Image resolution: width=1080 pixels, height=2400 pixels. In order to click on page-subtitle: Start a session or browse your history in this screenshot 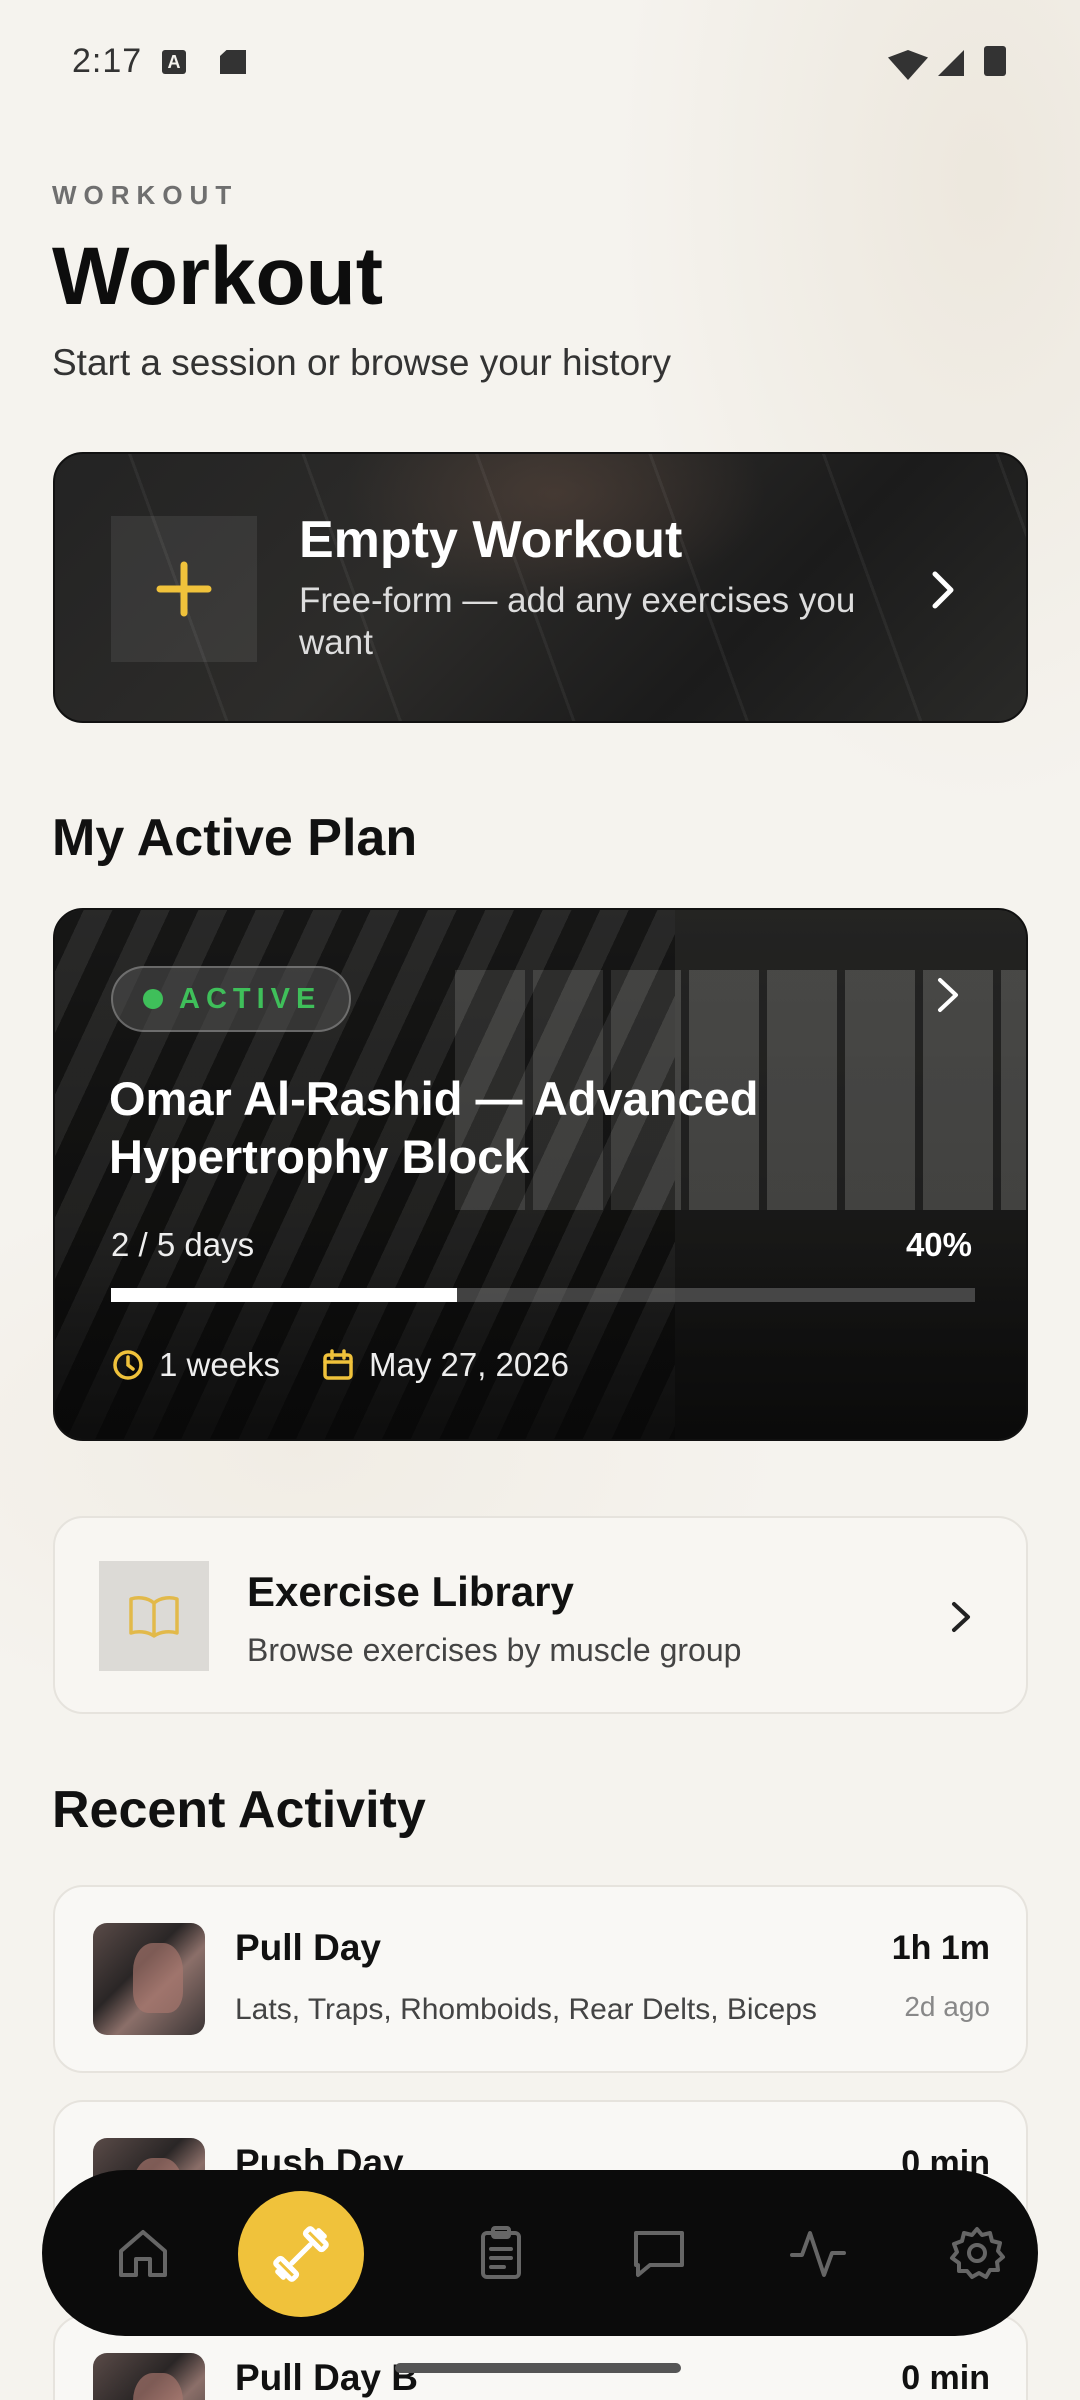, I will do `click(361, 362)`.